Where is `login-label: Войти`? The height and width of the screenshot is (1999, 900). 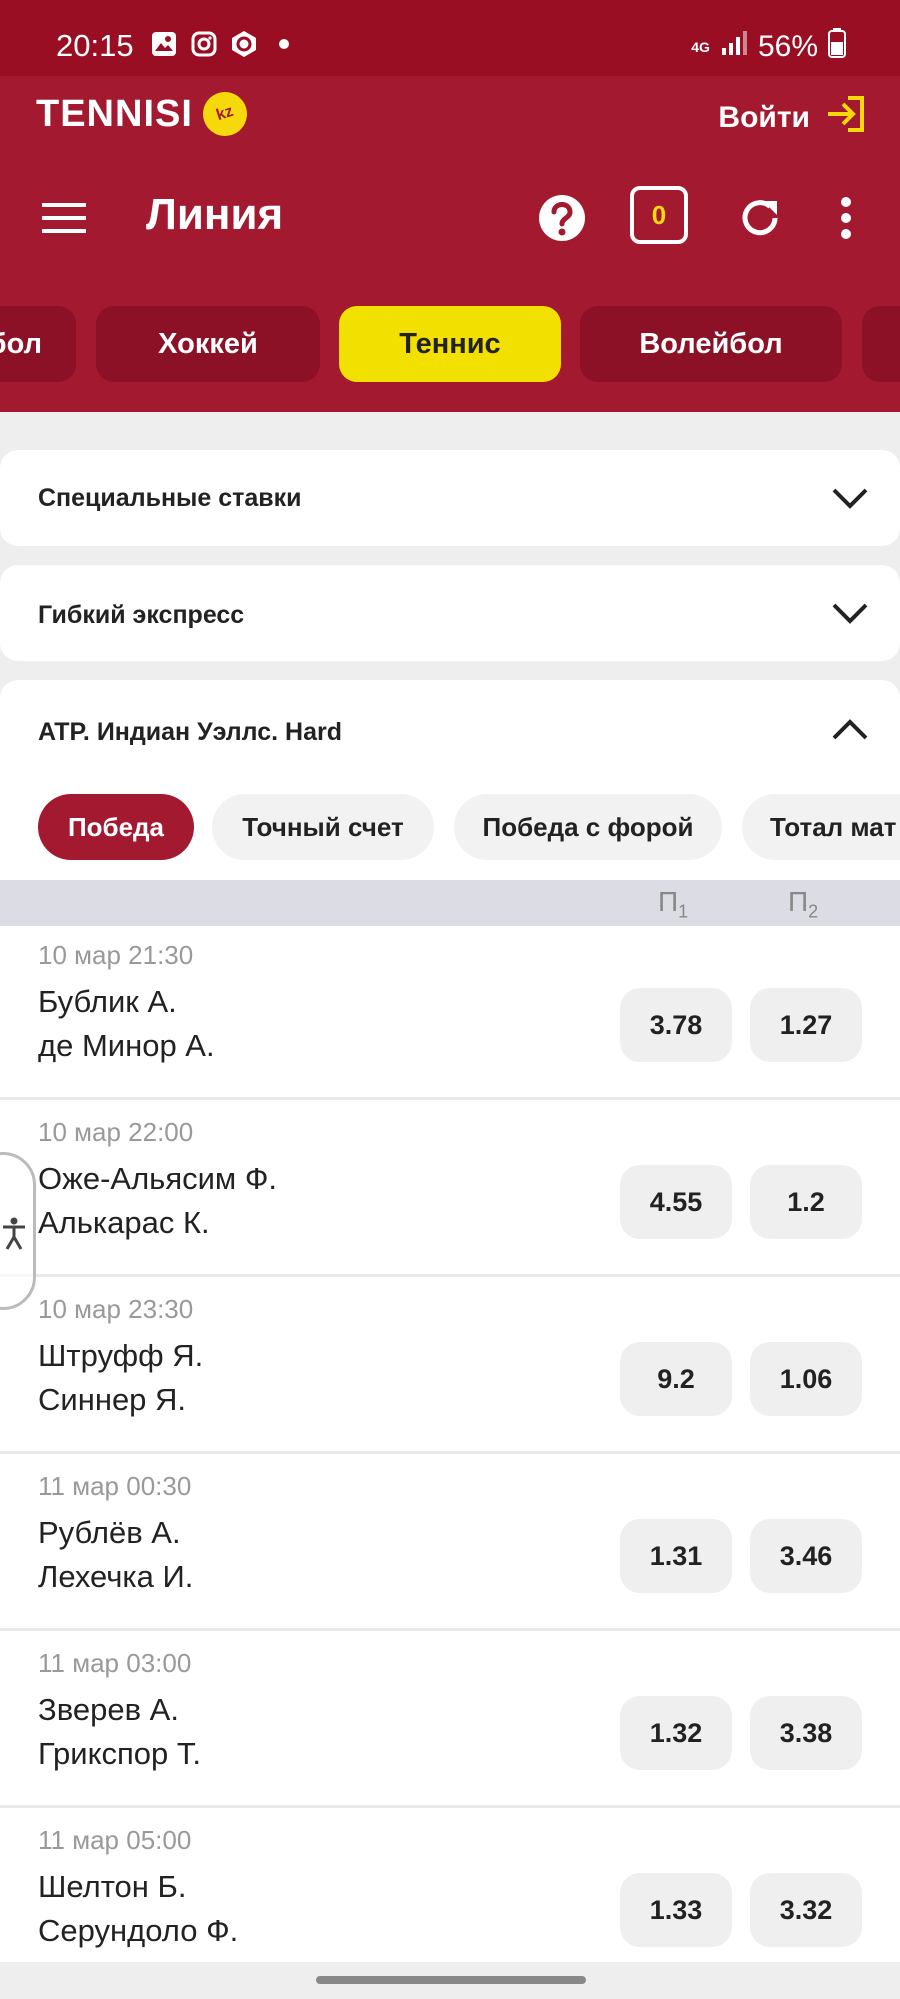
login-label: Войти is located at coordinates (764, 117).